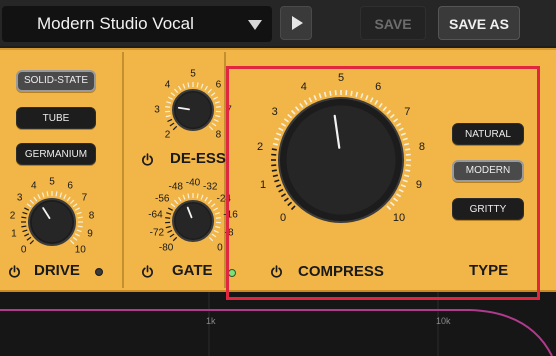 This screenshot has height=356, width=556. Describe the element at coordinates (14, 271) in the screenshot. I see `drive-power-icon` at that location.